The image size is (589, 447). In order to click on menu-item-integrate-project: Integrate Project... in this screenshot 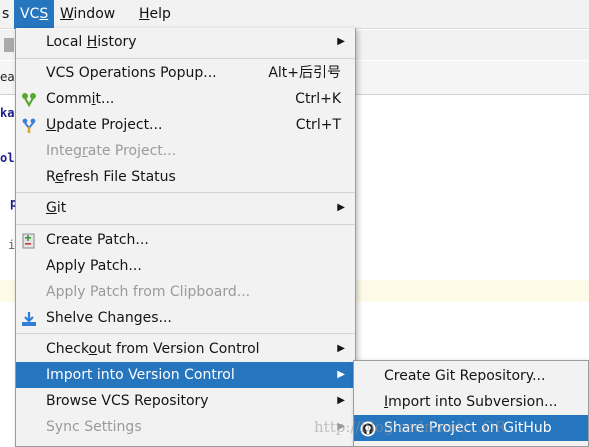, I will do `click(111, 151)`.